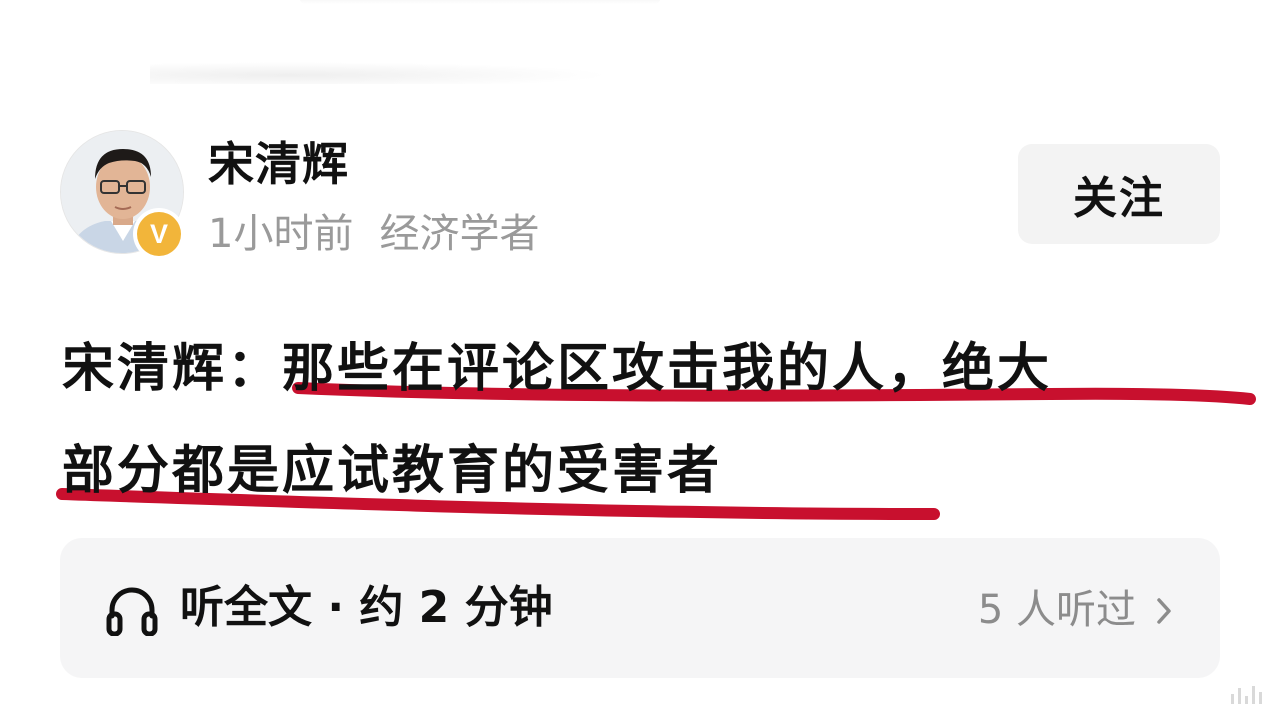 This screenshot has height=720, width=1280. Describe the element at coordinates (1164, 611) in the screenshot. I see `chevron-right-icon` at that location.